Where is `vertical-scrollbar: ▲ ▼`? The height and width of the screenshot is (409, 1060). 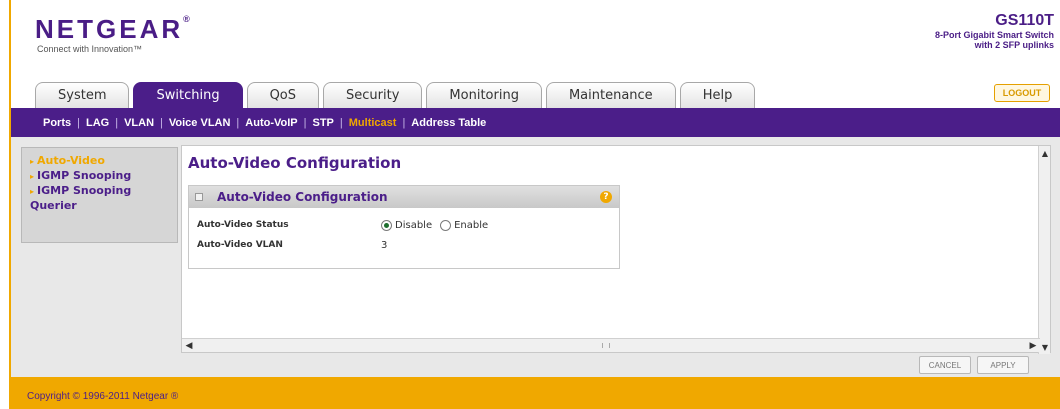 vertical-scrollbar: ▲ ▼ is located at coordinates (1044, 250).